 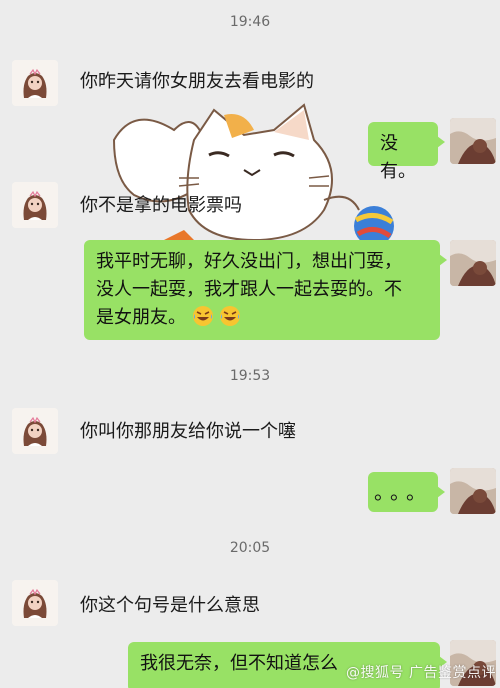 What do you see at coordinates (406, 152) in the screenshot?
I see `my-message: 没有。` at bounding box center [406, 152].